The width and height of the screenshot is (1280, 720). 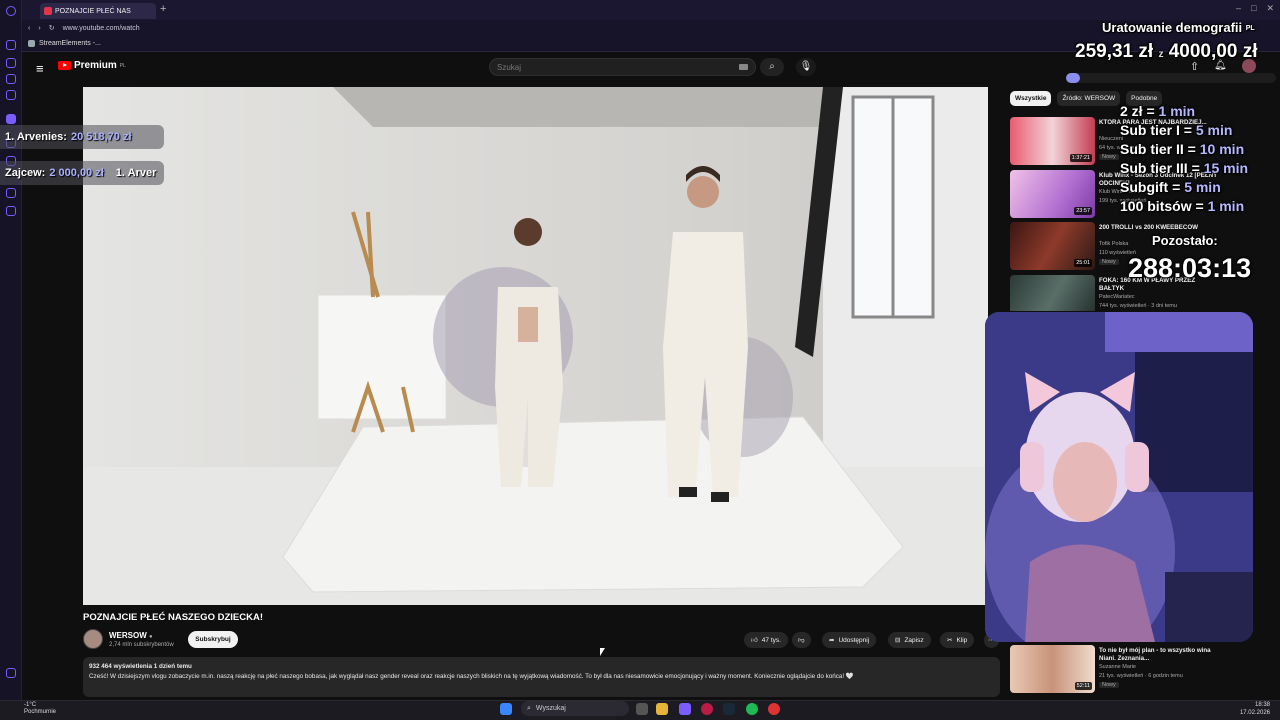 I want to click on top-donor-widget: 1. Arvenies: 20 518,70 zł, so click(x=82, y=137).